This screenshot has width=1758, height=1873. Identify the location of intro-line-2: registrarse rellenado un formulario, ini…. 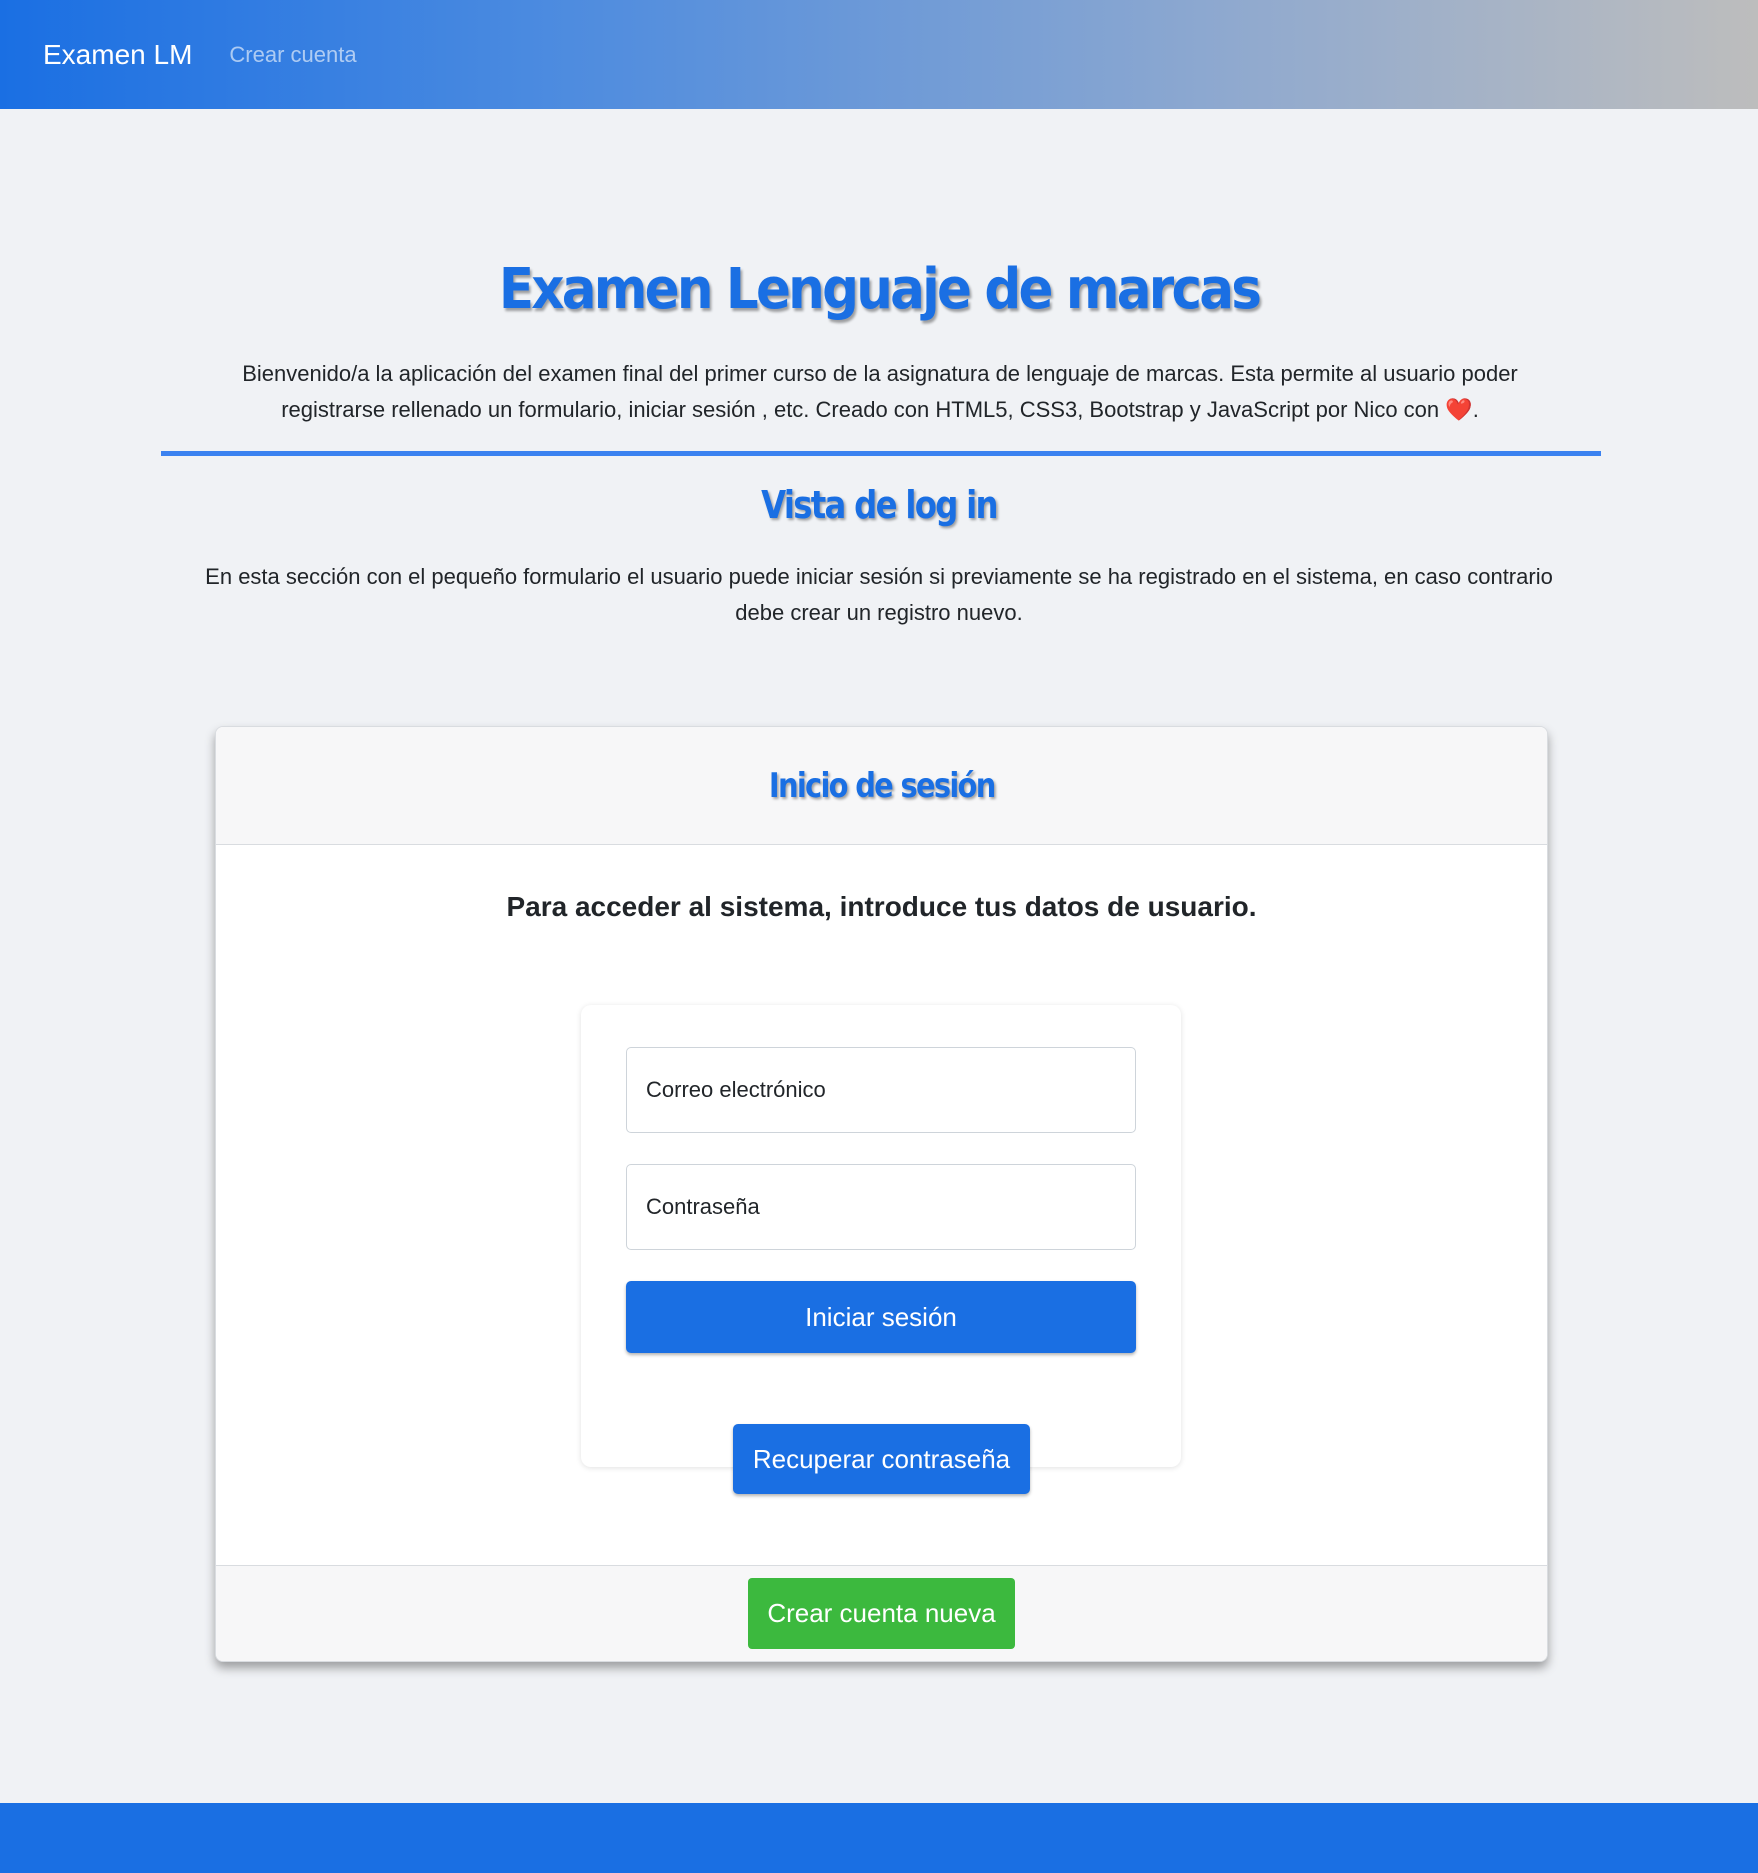
(860, 409).